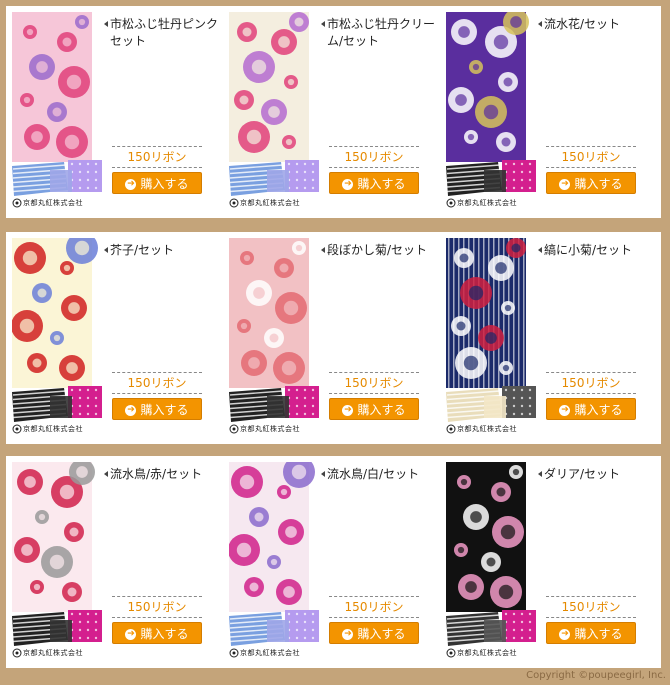  I want to click on product-title: 流水鳥/白/セット, so click(379, 474).